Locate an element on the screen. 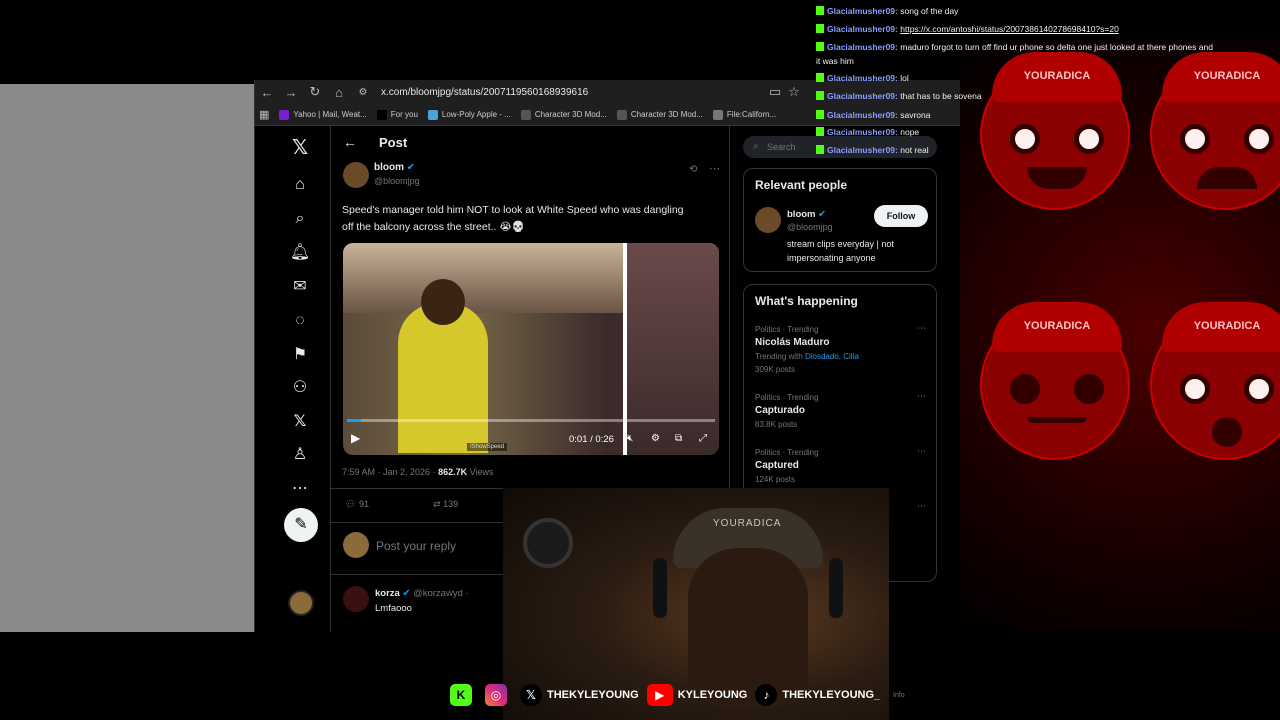 Image resolution: width=1280 pixels, height=720 pixels. kick-link: K is located at coordinates (463, 695).